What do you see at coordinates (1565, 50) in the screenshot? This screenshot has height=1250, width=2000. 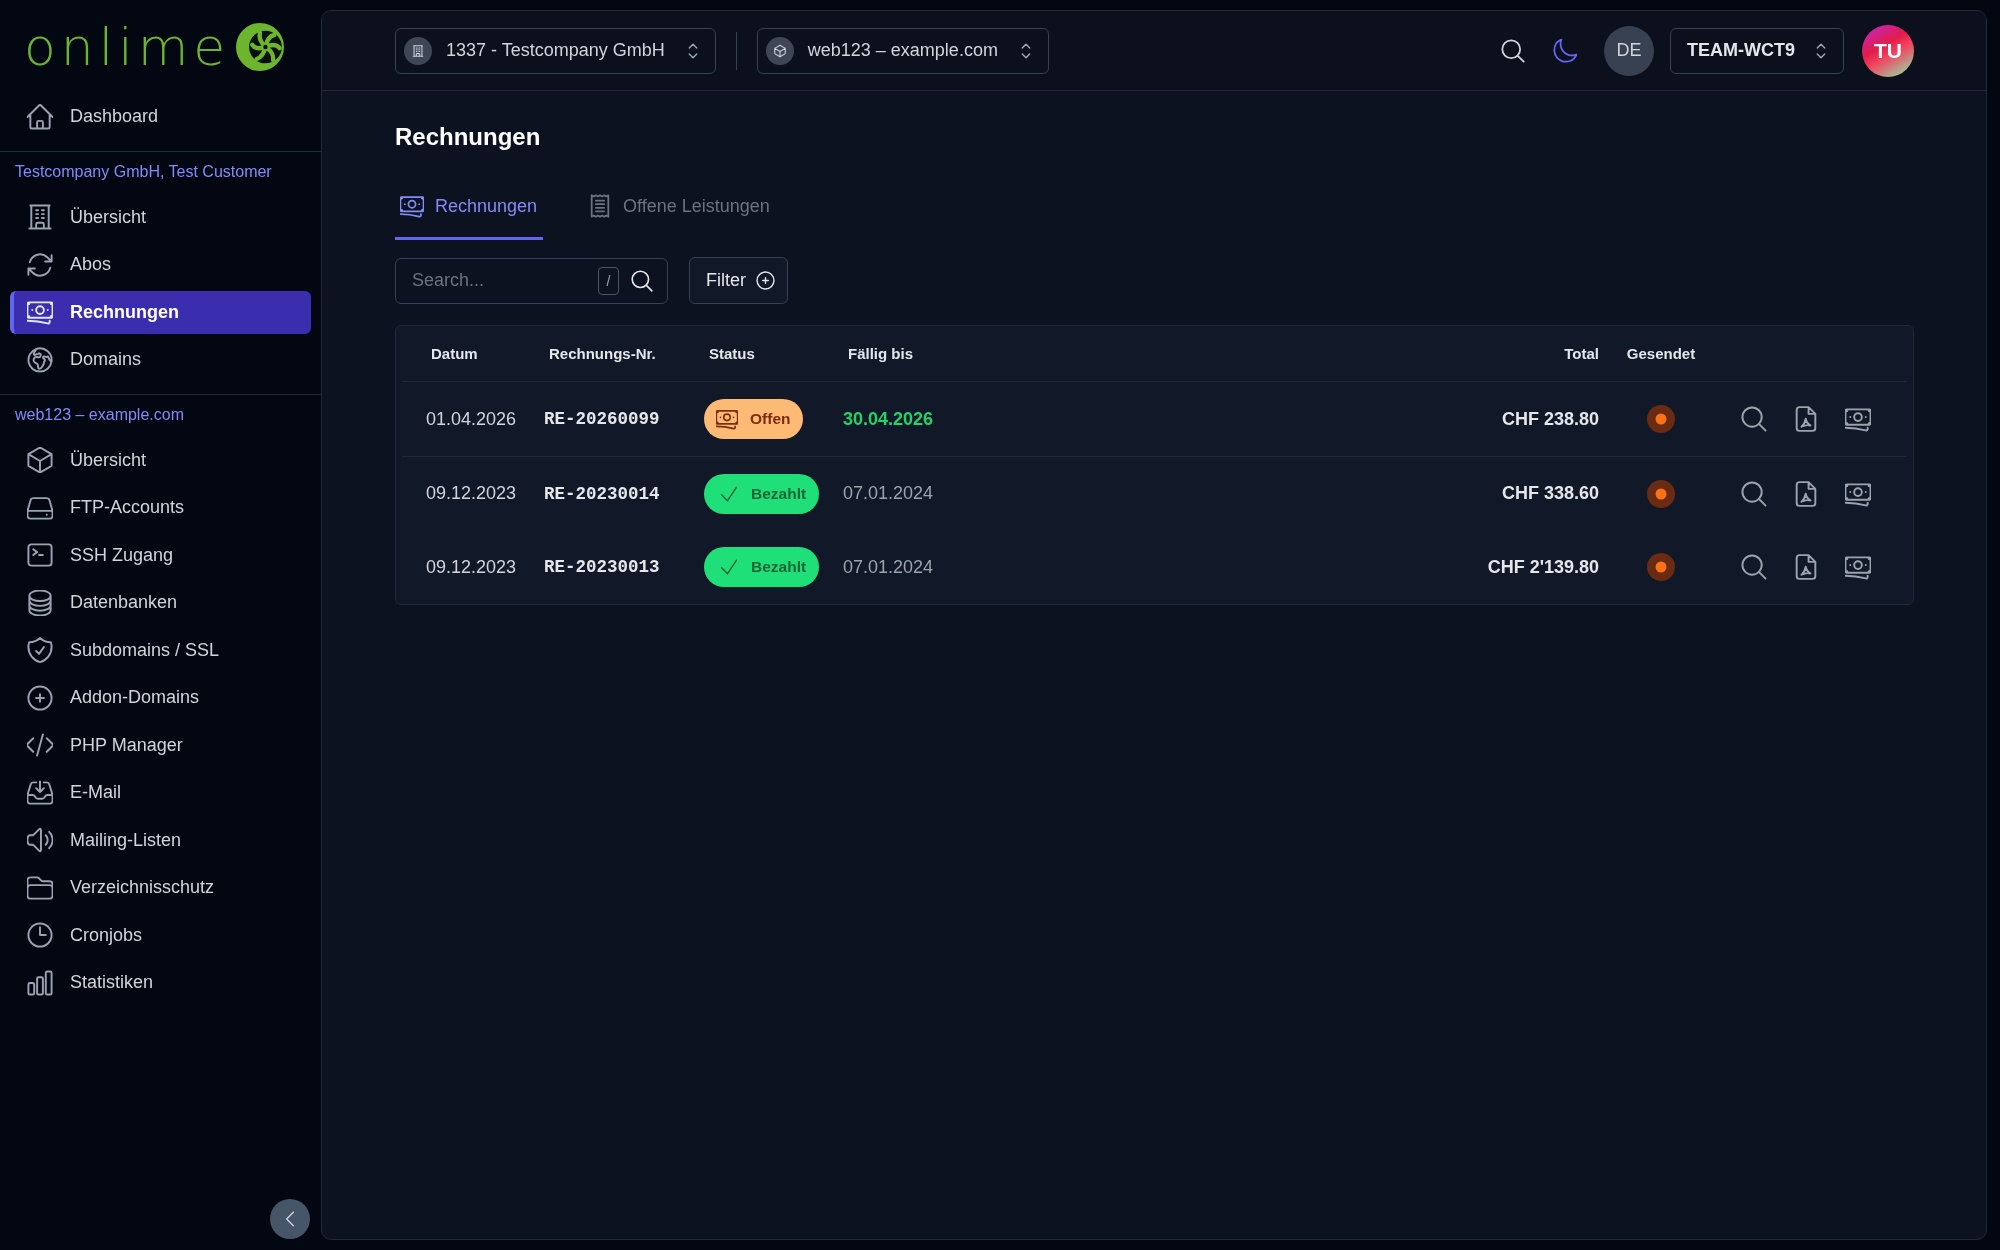 I see `moon-icon` at bounding box center [1565, 50].